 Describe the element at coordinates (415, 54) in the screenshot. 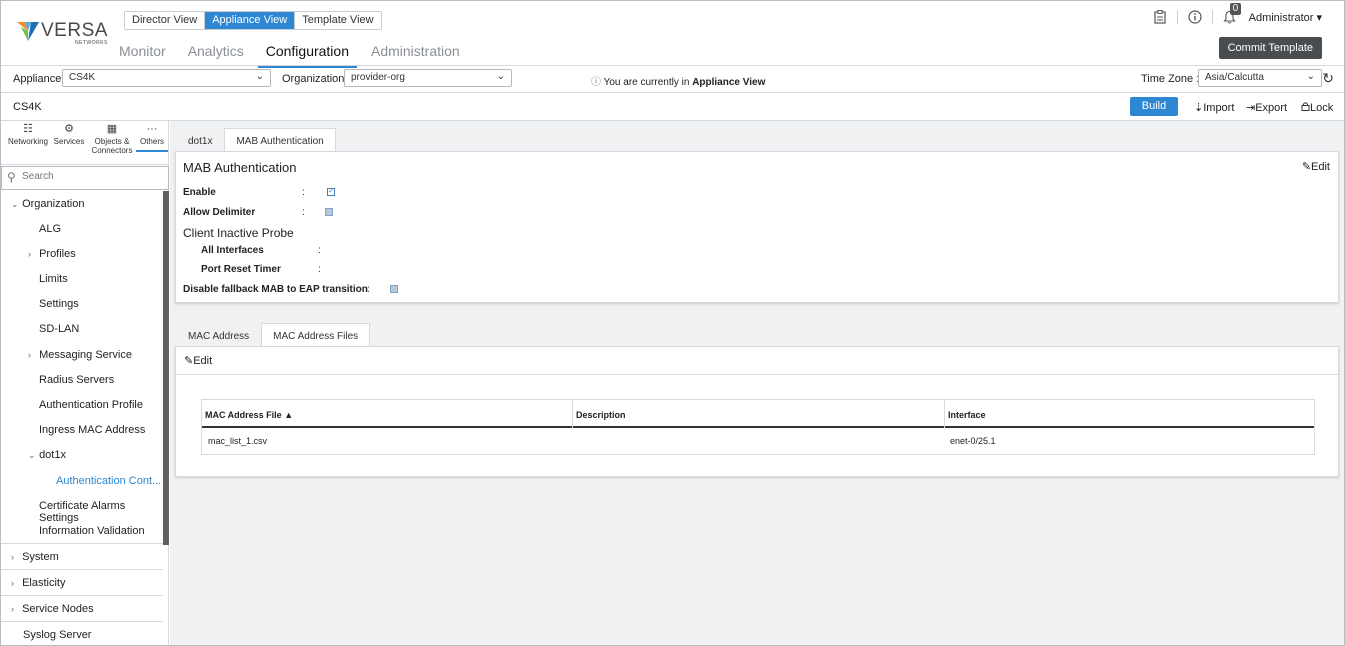

I see `nav-administration: Administration` at that location.